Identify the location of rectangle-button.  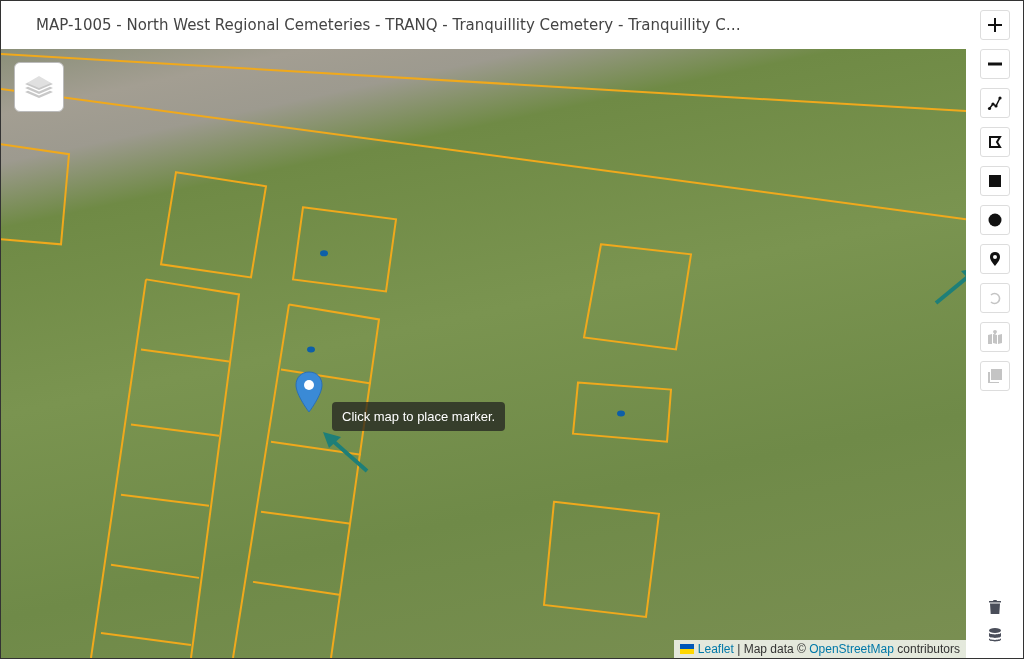
(994, 181).